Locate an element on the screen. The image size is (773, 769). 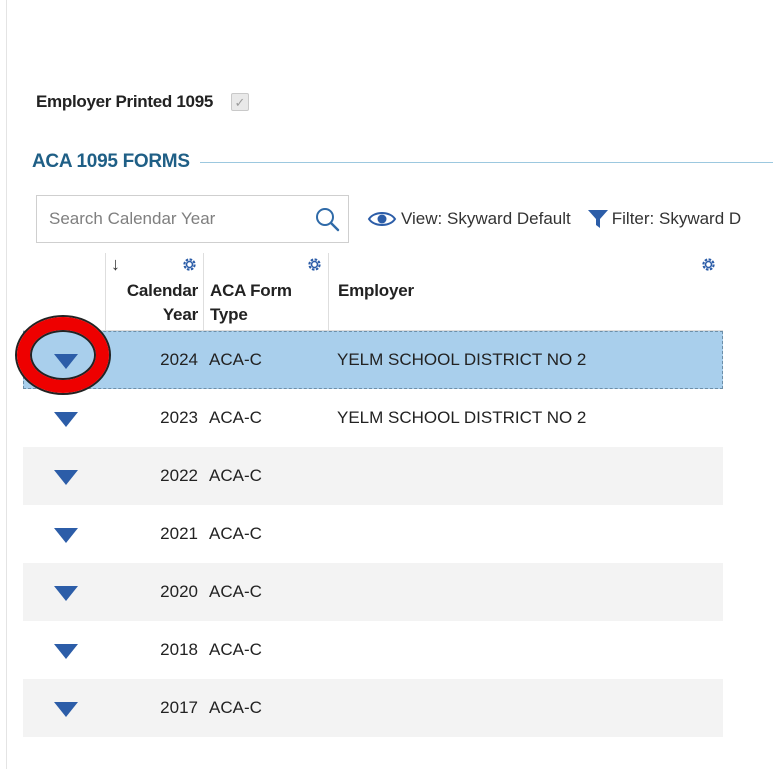
filter-icon is located at coordinates (597, 219).